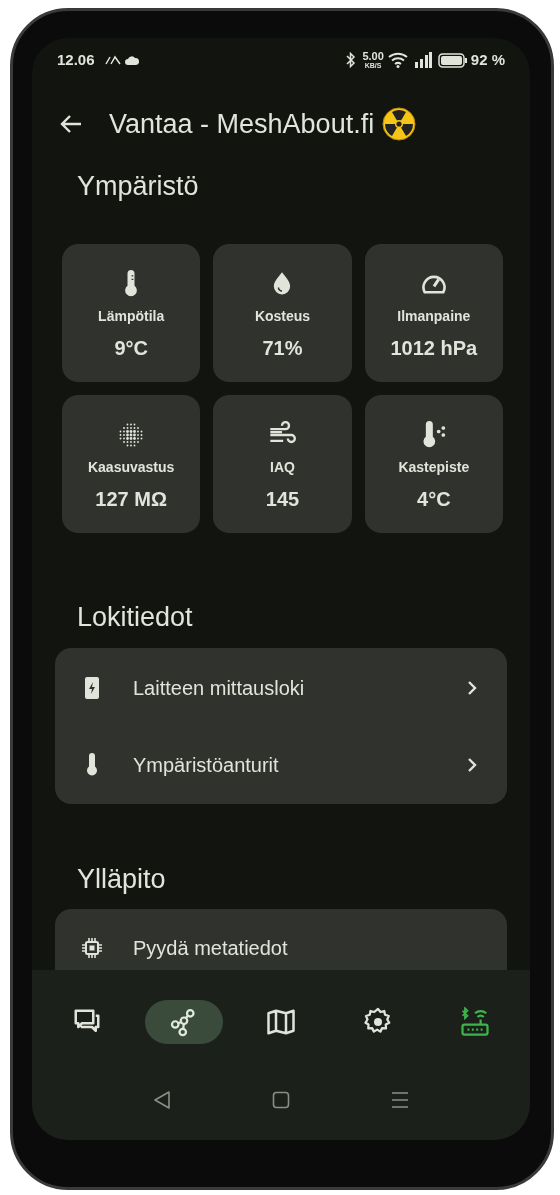 This screenshot has height=1195, width=560. What do you see at coordinates (131, 348) in the screenshot?
I see `tile-value: 9°C` at bounding box center [131, 348].